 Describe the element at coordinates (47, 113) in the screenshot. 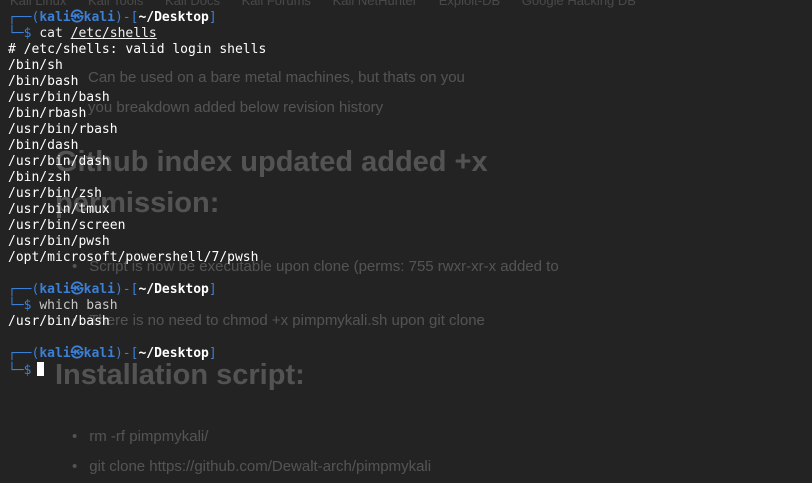

I see `output-line: /bin/rbash` at that location.